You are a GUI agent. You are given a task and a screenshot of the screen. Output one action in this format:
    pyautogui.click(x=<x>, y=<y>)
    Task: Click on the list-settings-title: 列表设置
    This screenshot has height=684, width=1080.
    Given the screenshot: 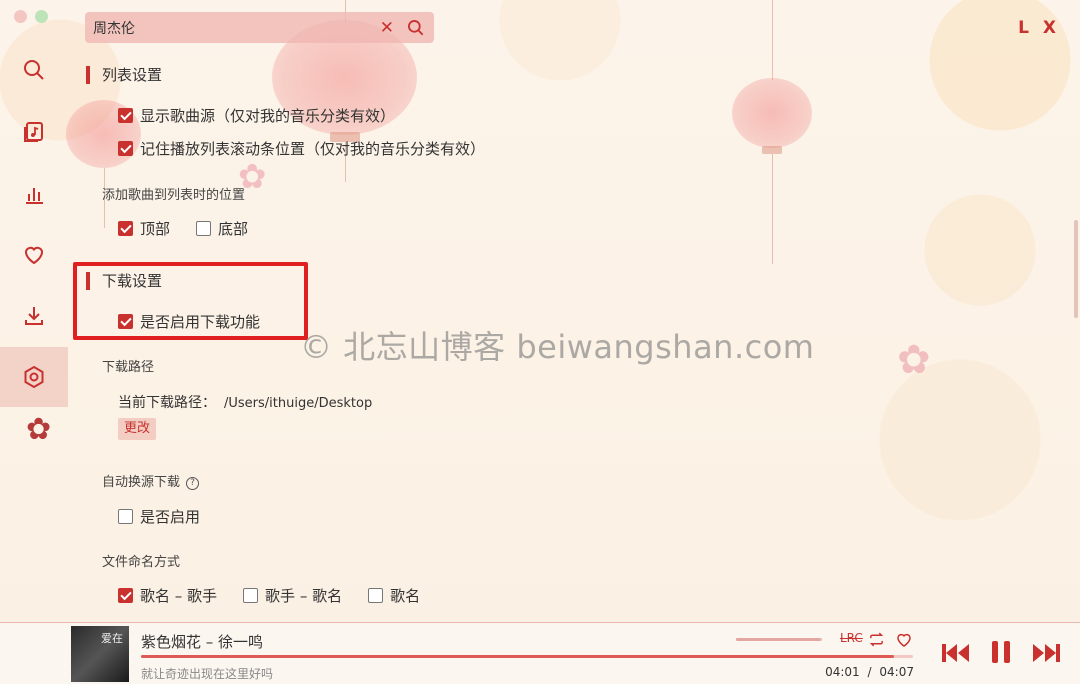 What is the action you would take?
    pyautogui.click(x=124, y=75)
    